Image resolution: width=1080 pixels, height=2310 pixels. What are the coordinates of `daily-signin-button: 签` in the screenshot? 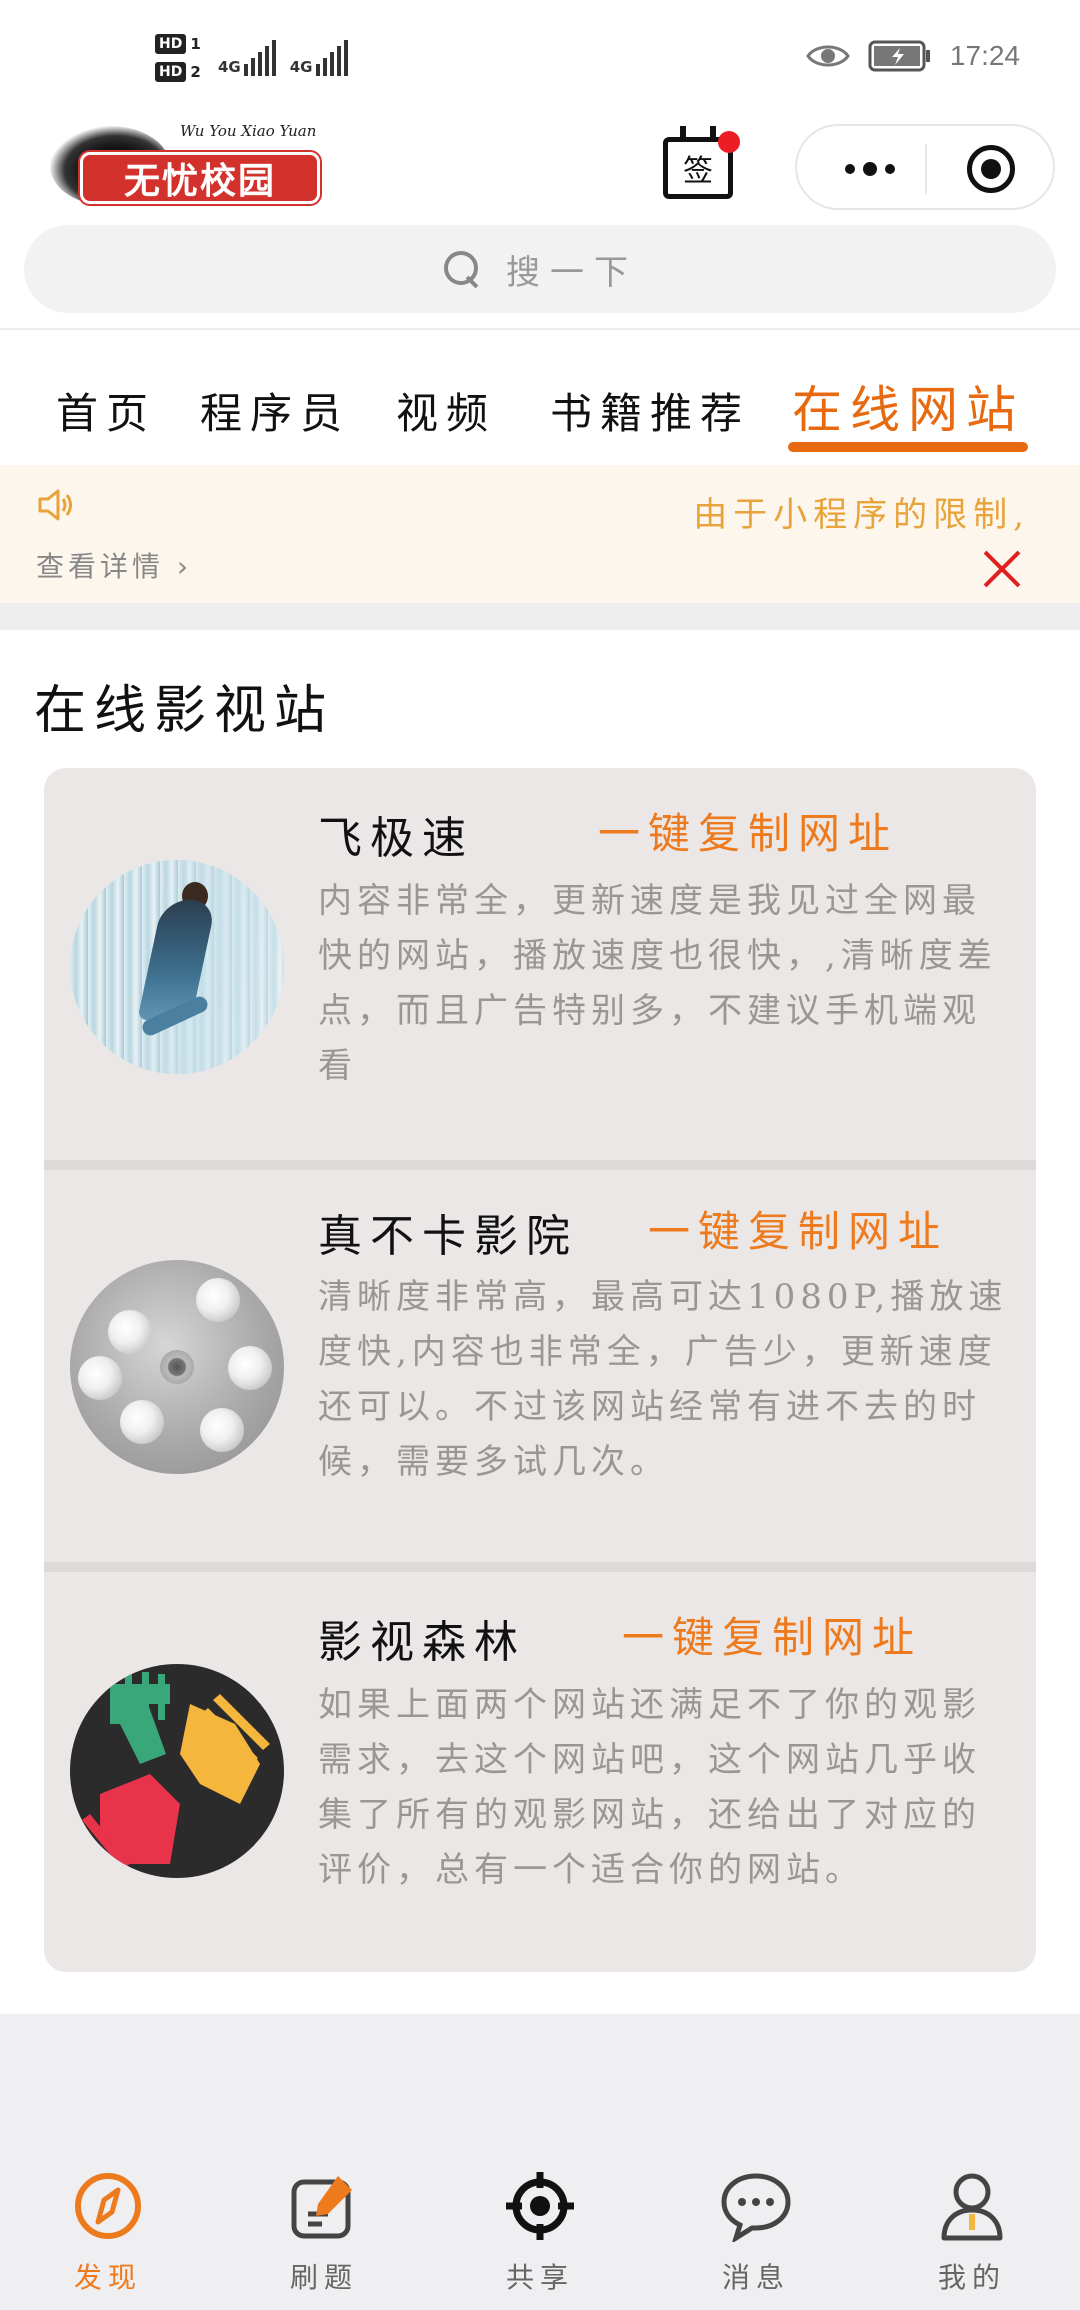 It's located at (700, 165).